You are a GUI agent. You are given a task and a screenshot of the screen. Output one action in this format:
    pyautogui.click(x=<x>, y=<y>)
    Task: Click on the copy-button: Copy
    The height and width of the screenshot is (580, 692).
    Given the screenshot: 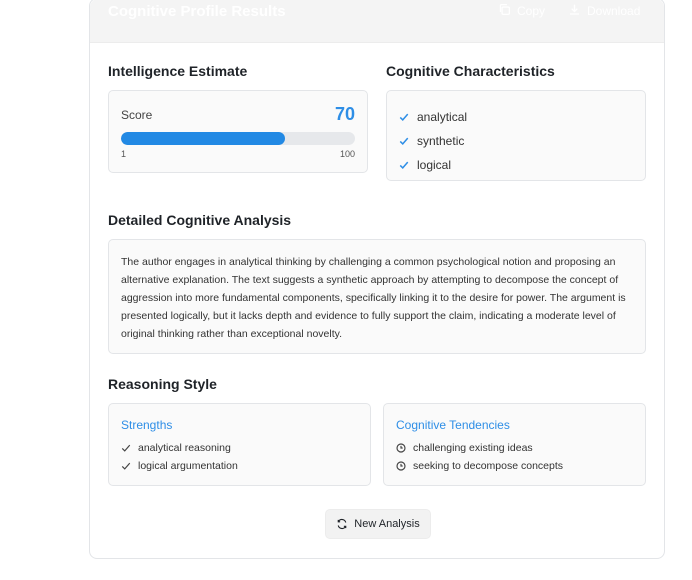 What is the action you would take?
    pyautogui.click(x=521, y=11)
    